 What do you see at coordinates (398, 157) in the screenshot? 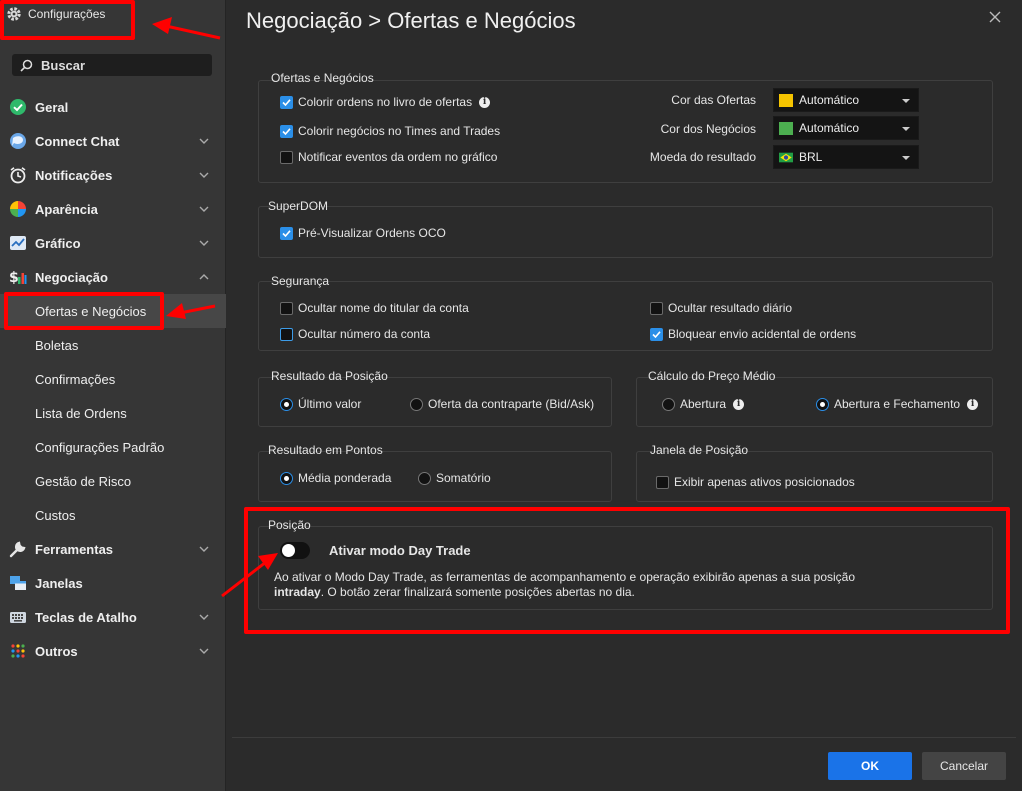
I see `checkbox-label: Notificar eventos da ordem no gráfico` at bounding box center [398, 157].